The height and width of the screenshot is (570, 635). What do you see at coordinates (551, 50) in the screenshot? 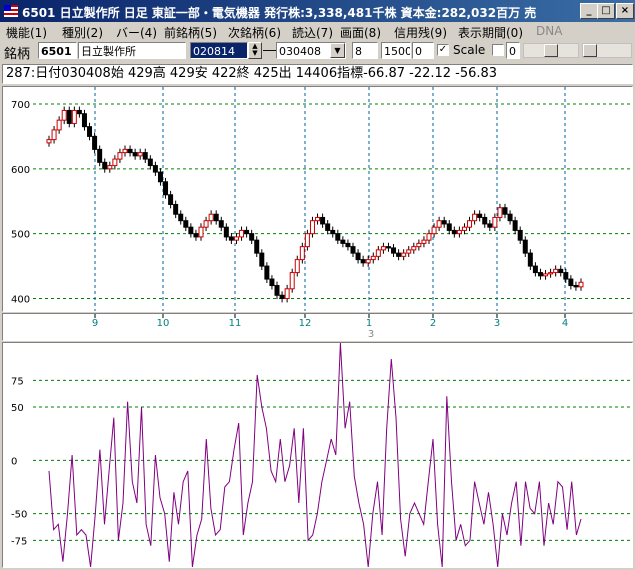
I see `scroll-slider-a` at bounding box center [551, 50].